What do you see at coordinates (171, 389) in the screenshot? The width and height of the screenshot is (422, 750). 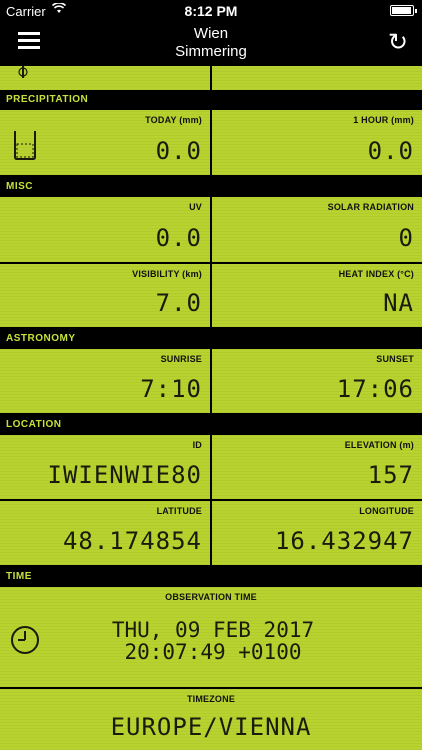 I see `sunrise-value: 7:10` at bounding box center [171, 389].